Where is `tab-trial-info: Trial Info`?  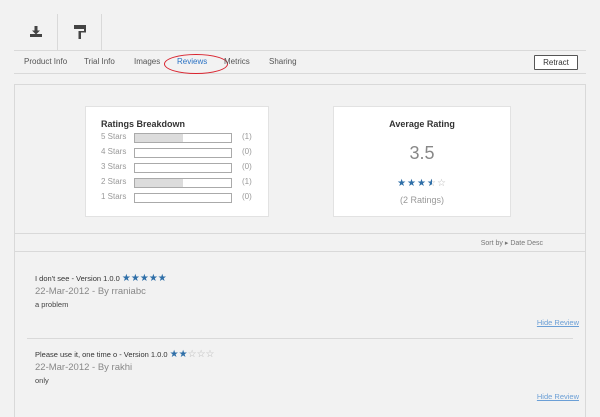
tab-trial-info: Trial Info is located at coordinates (99, 61).